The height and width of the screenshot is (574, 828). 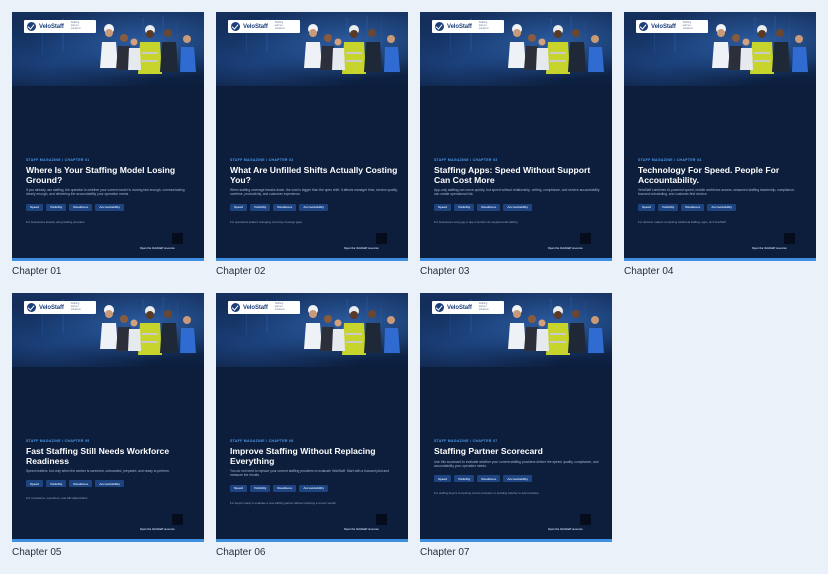 I want to click on chapter-eyebrow: Staff Magazine / Chapter 02, so click(x=262, y=160).